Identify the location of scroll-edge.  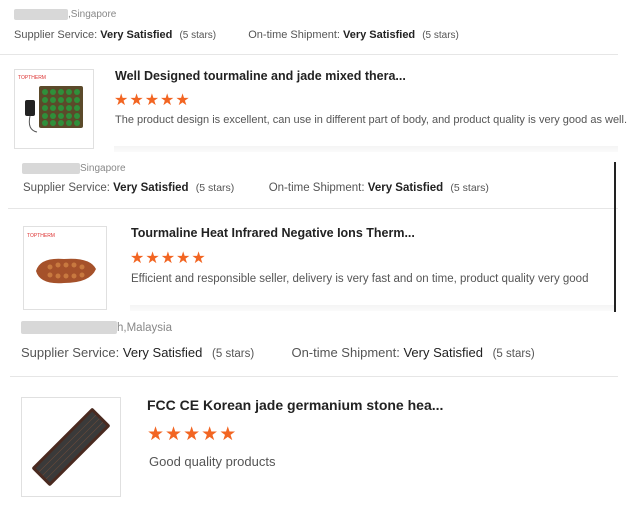
(615, 237).